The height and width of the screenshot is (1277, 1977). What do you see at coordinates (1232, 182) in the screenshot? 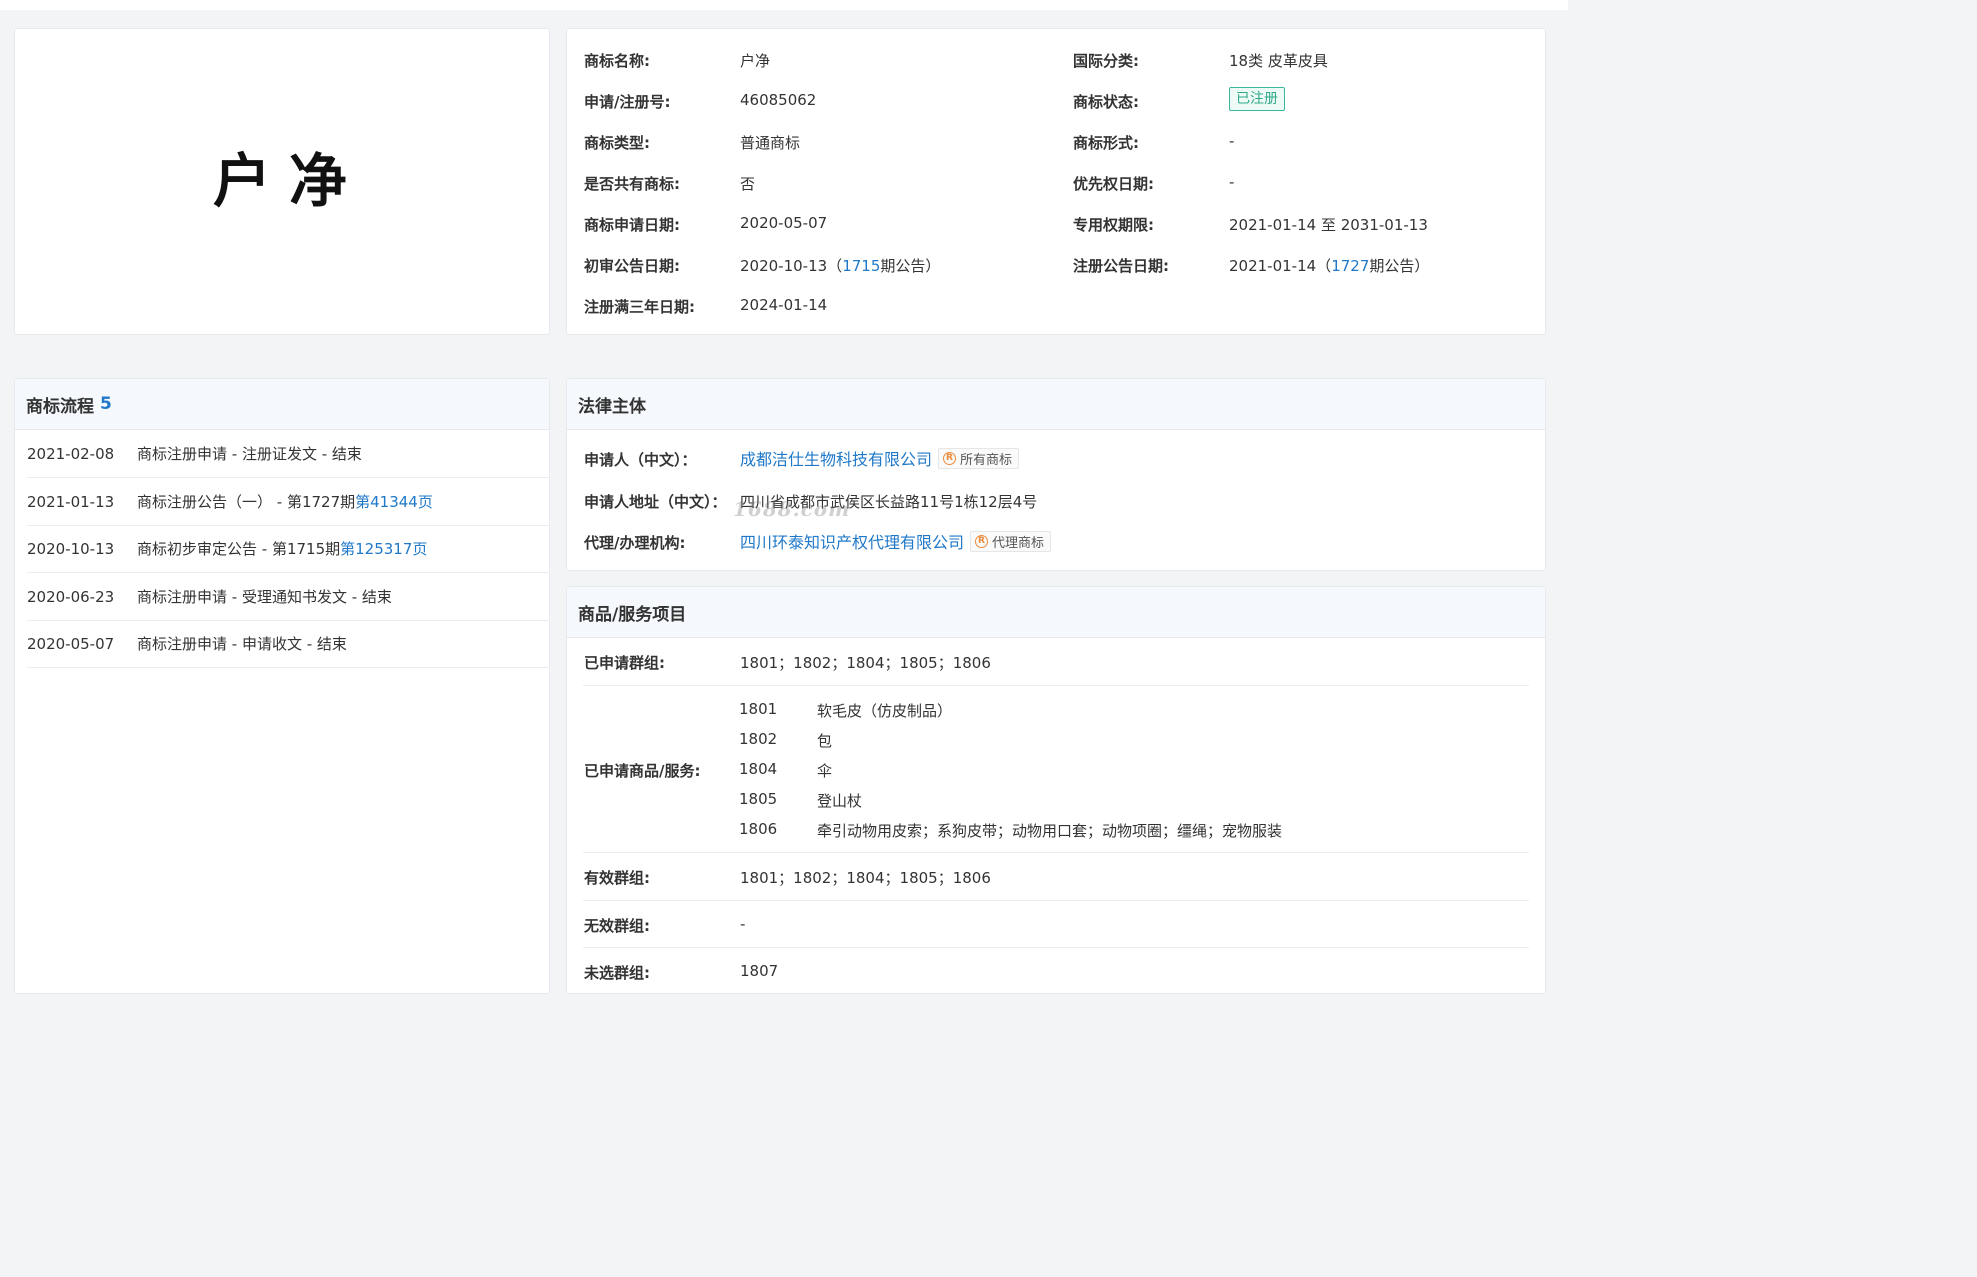
I see `priority-value: -` at bounding box center [1232, 182].